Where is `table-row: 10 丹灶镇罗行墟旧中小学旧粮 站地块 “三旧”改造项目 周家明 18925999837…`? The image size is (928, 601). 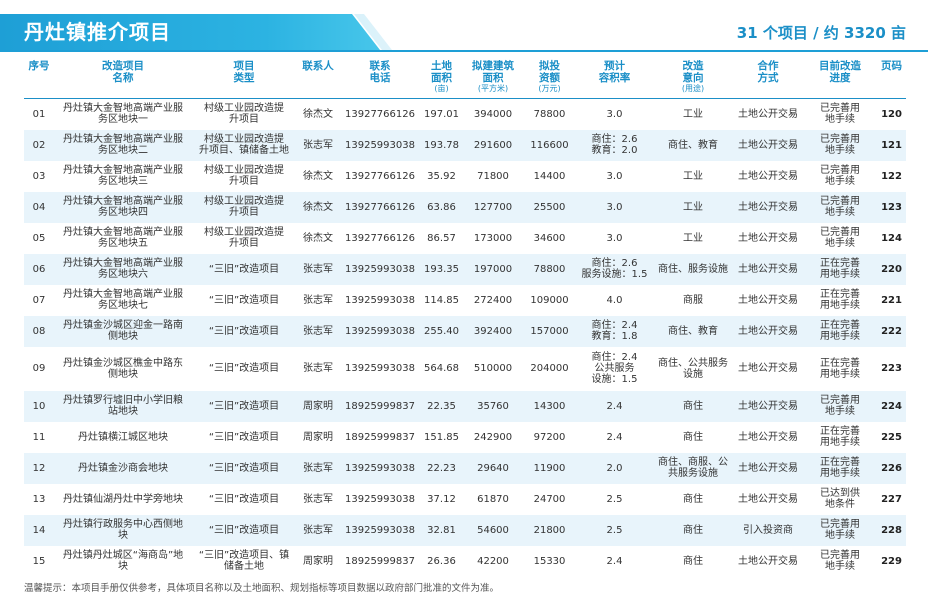
table-row: 10 丹灶镇罗行墟旧中小学旧粮 站地块 “三旧”改造项目 周家明 18925999837… is located at coordinates (465, 406).